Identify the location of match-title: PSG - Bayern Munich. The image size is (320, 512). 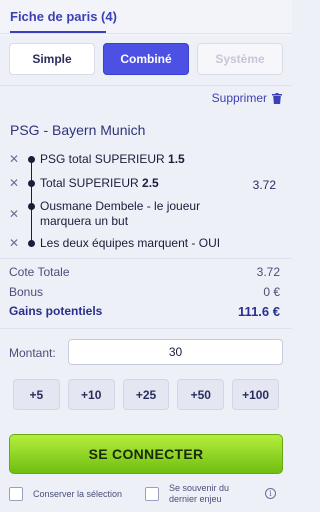
(78, 130).